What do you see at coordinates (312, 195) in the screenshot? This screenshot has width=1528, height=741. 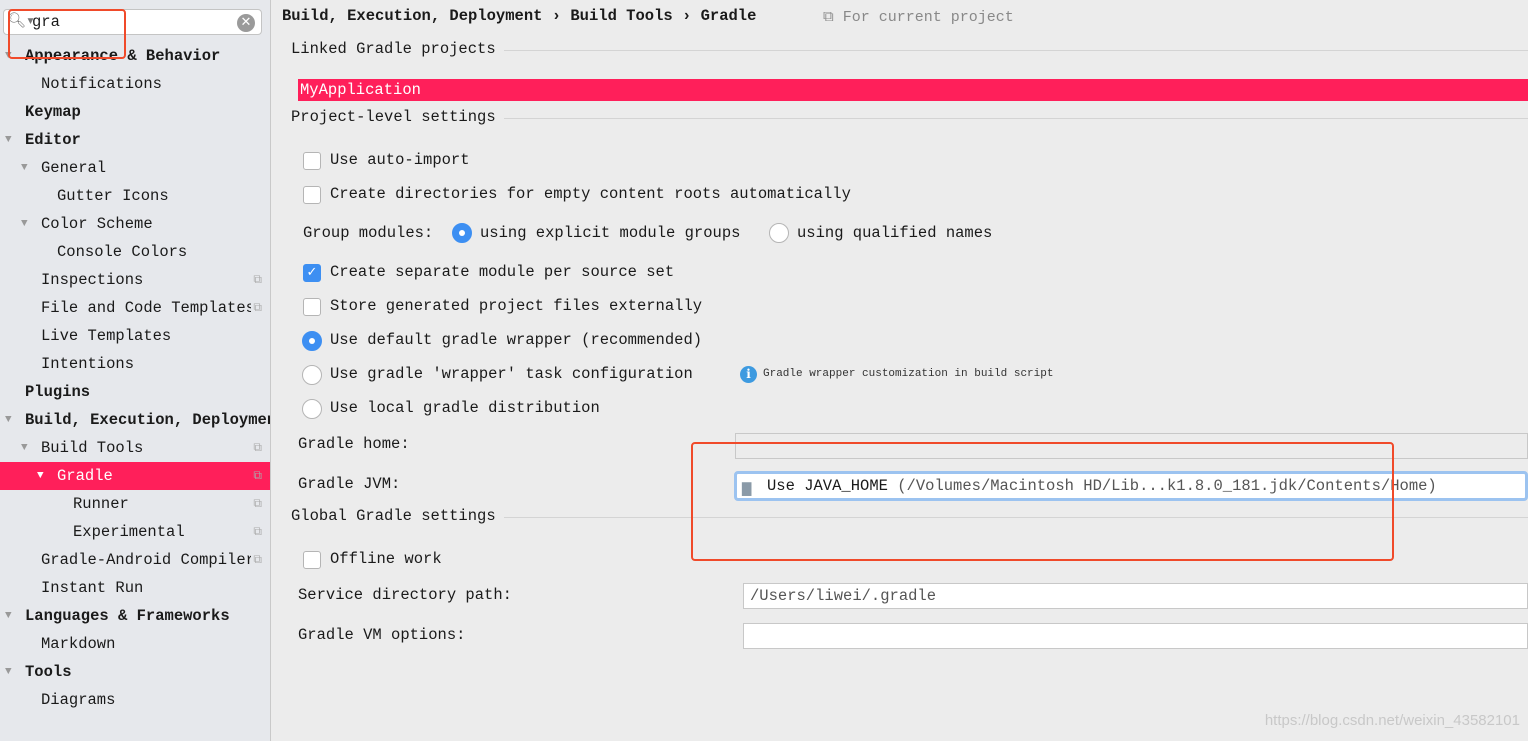 I see `create-dirs-checkbox` at bounding box center [312, 195].